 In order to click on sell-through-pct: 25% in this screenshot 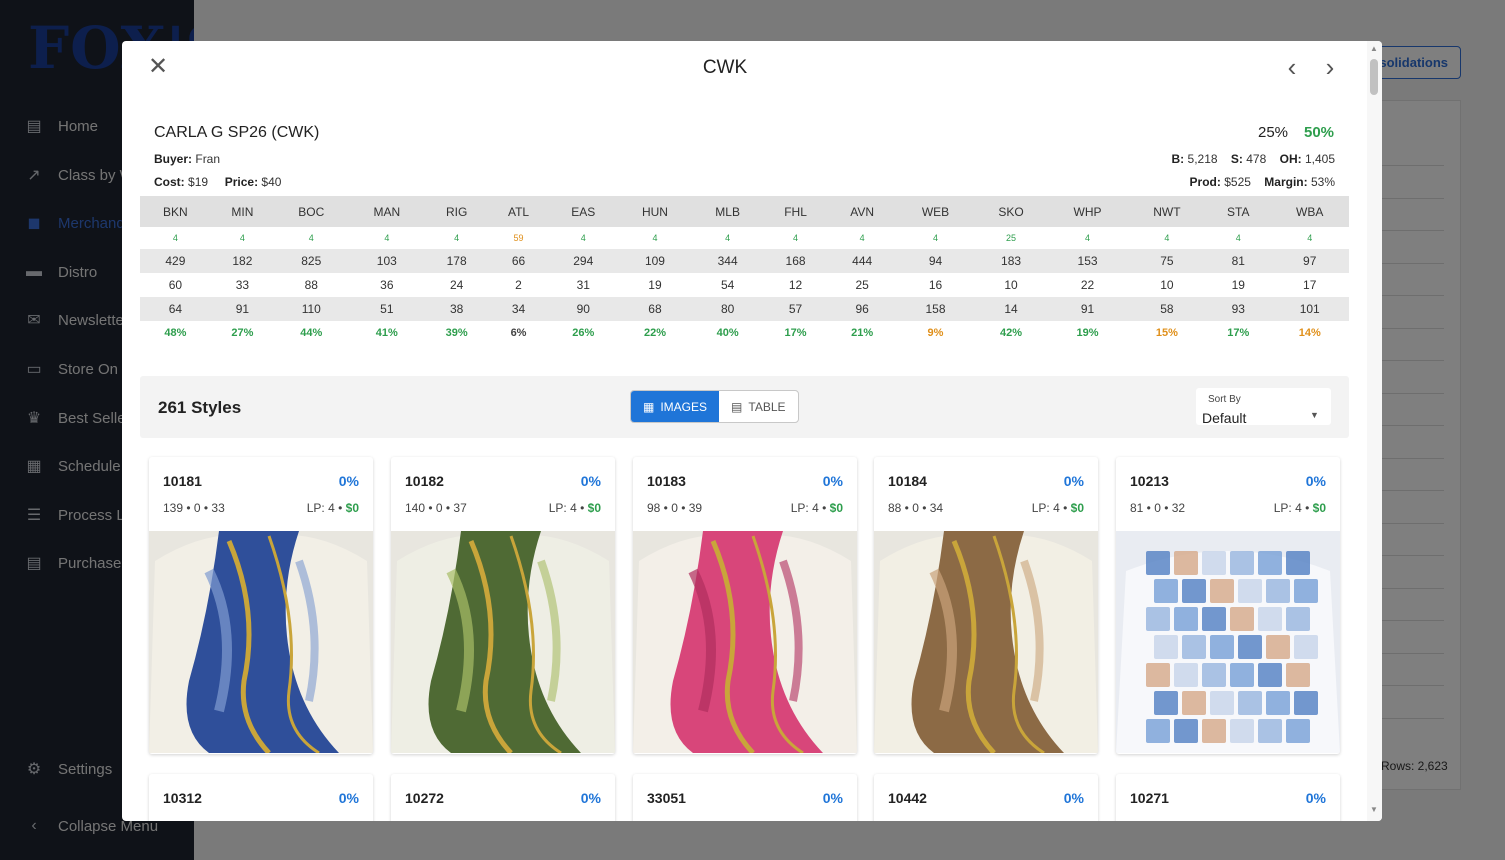, I will do `click(1273, 132)`.